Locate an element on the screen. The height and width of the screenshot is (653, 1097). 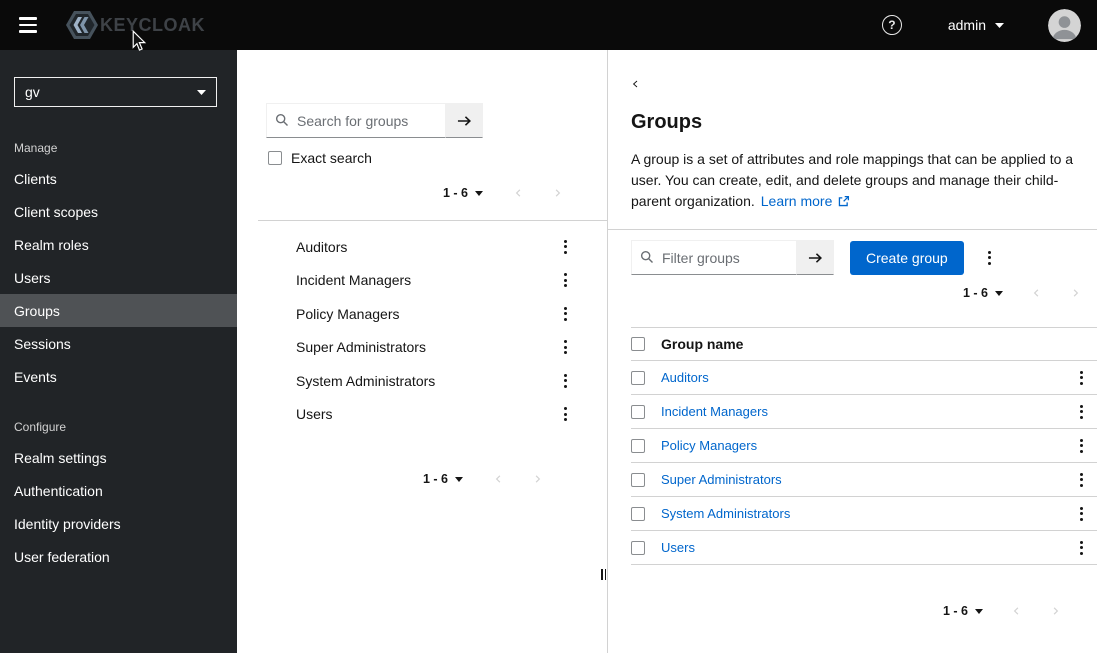
column-header-group-name: Group name is located at coordinates (702, 344).